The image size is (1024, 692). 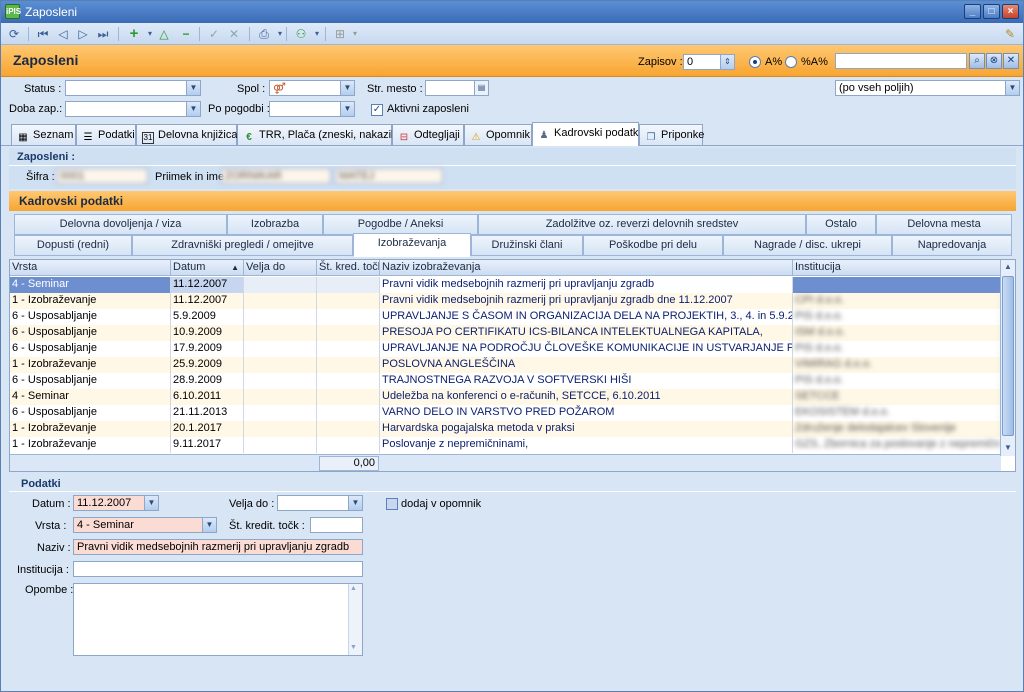 What do you see at coordinates (218, 619) in the screenshot?
I see `opombe-textarea` at bounding box center [218, 619].